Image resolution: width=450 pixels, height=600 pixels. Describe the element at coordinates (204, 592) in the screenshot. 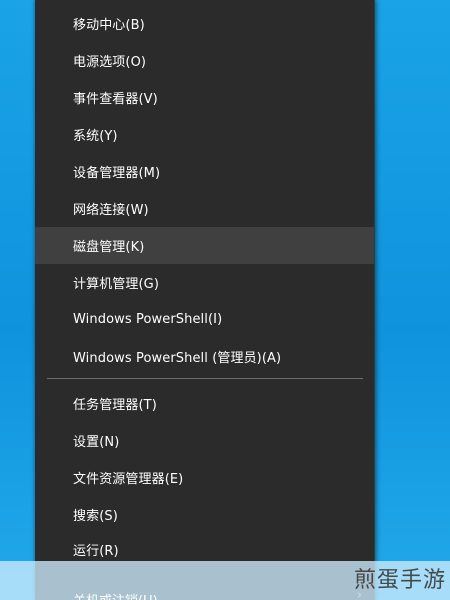

I see `menu-item-shutdown-signout: 关机或注销(U) ›` at that location.